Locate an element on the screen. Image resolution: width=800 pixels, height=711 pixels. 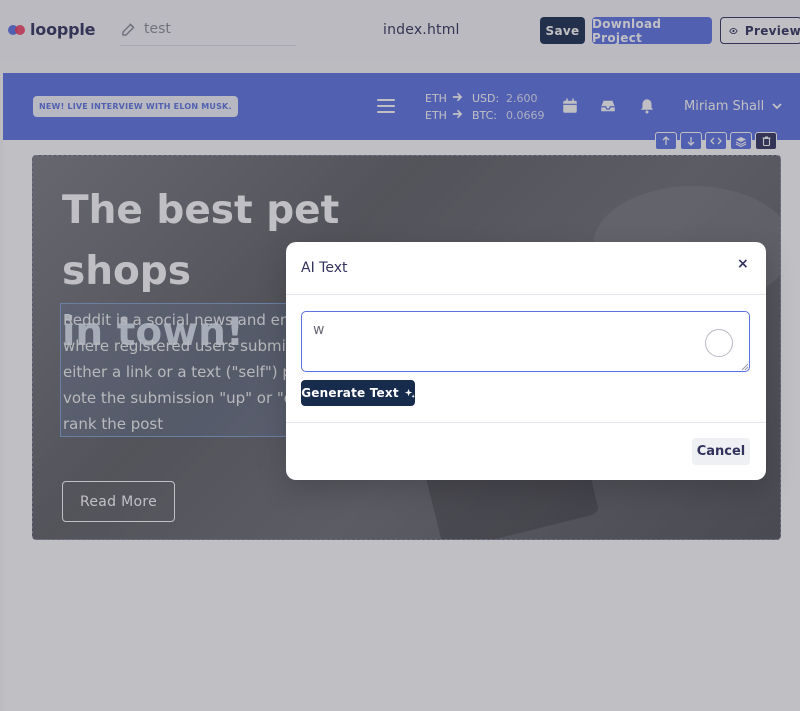
generate-text-button: Generate Text is located at coordinates (358, 393).